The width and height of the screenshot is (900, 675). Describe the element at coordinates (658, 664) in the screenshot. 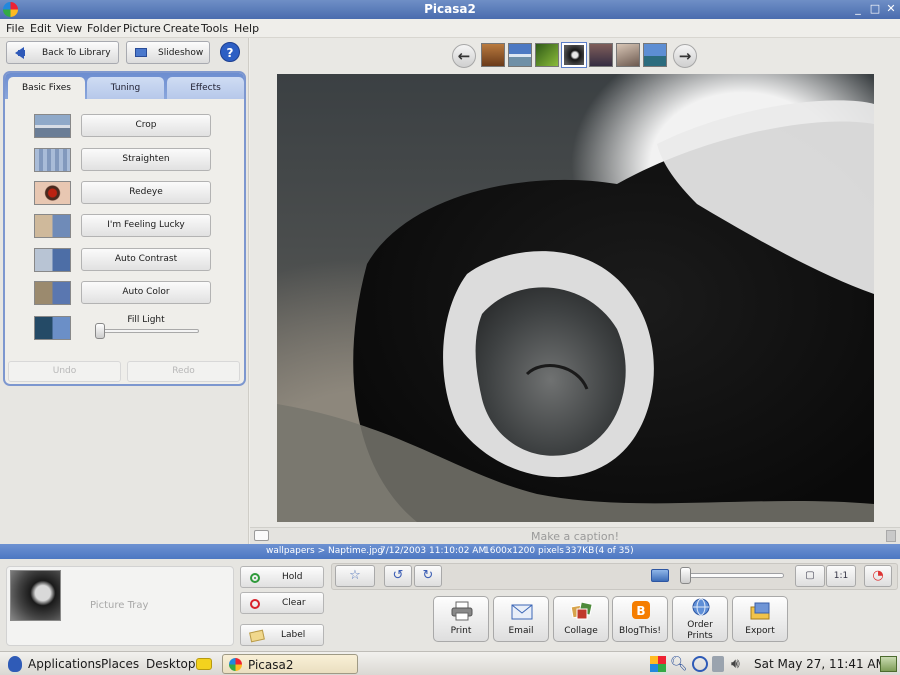

I see `app-grid-icon` at that location.